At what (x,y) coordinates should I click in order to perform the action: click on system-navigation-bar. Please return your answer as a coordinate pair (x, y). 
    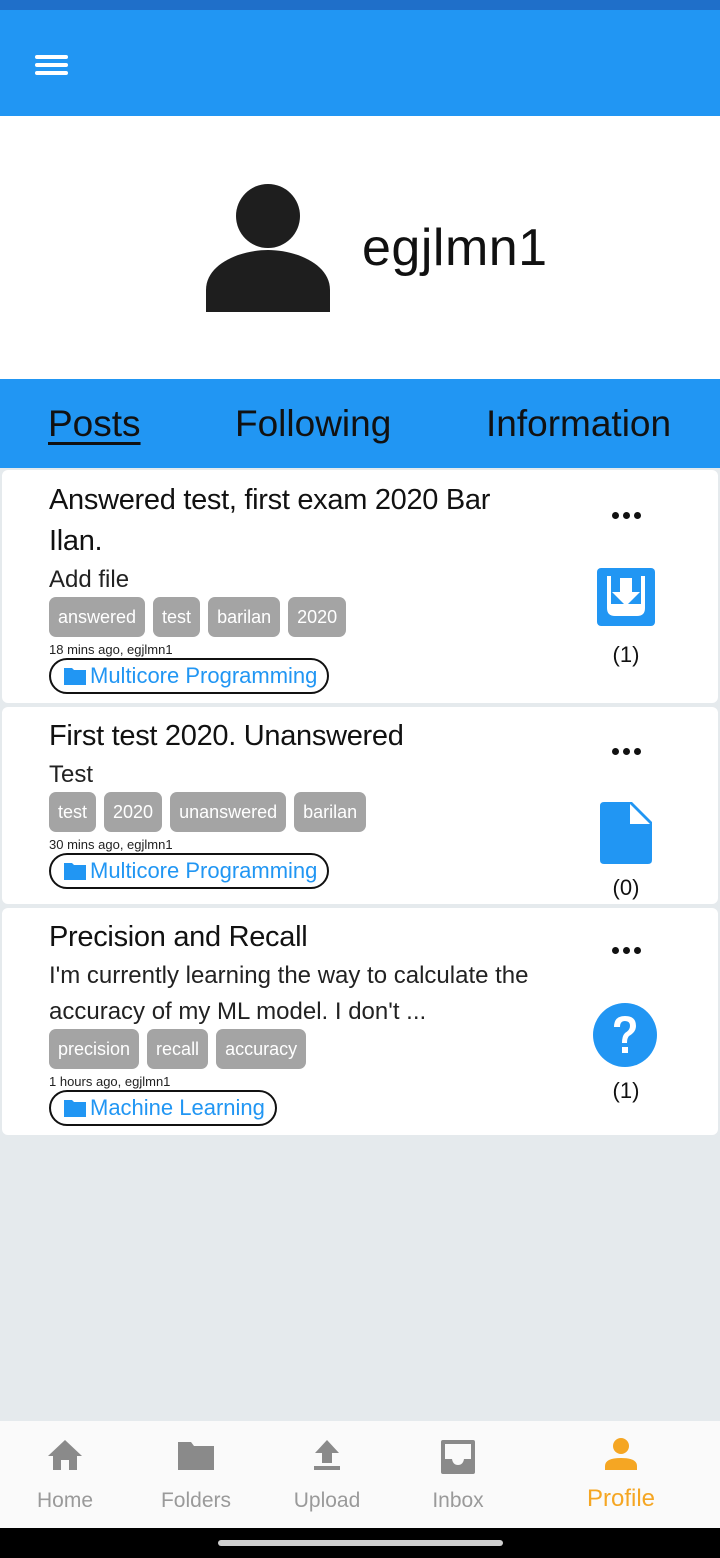
    Looking at the image, I should click on (360, 1543).